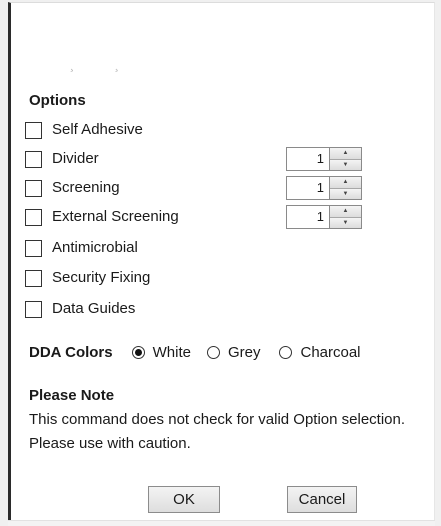  I want to click on screening-checkbox, so click(33, 188).